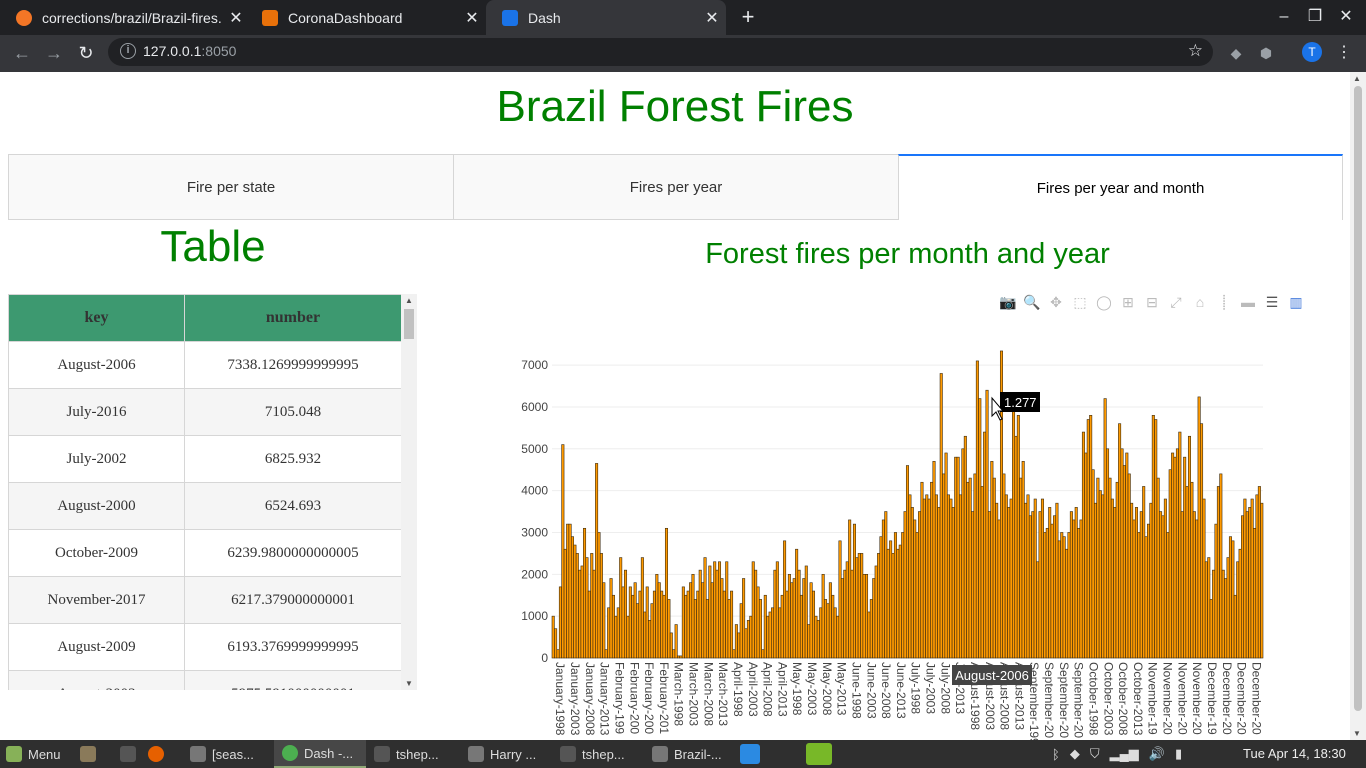 The width and height of the screenshot is (1366, 768). Describe the element at coordinates (1272, 302) in the screenshot. I see `hover-compare-icon: ☰` at that location.